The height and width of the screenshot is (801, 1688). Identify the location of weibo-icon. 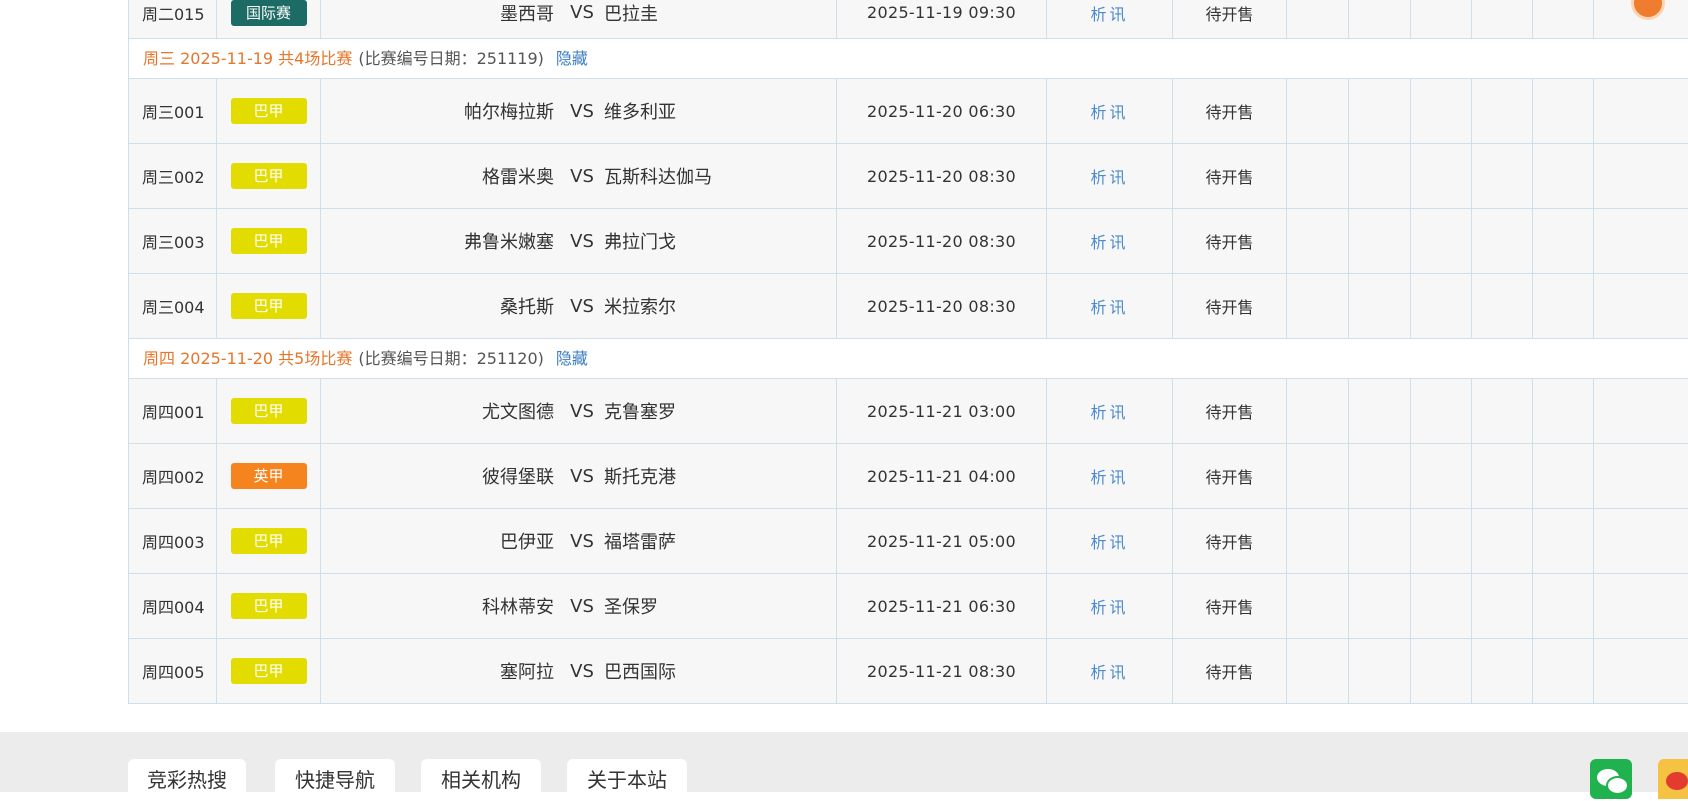
(1673, 779).